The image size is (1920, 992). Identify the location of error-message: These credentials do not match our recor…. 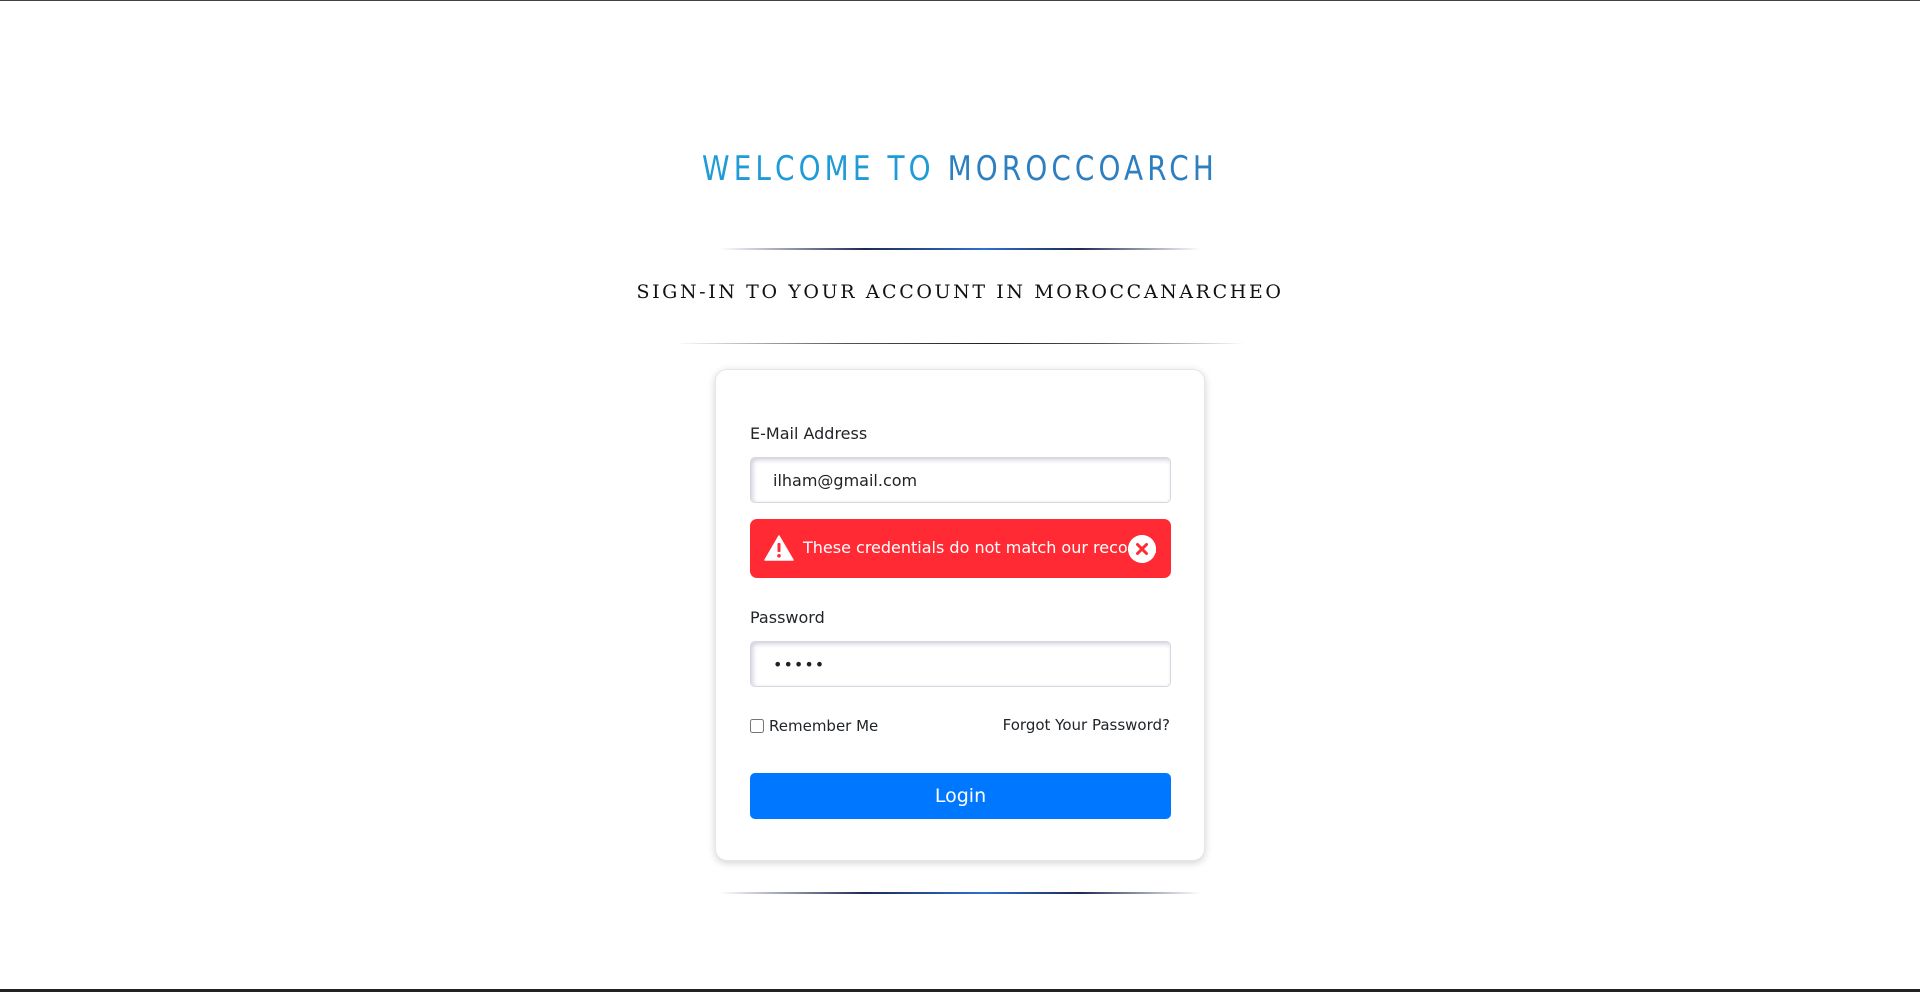
(980, 547).